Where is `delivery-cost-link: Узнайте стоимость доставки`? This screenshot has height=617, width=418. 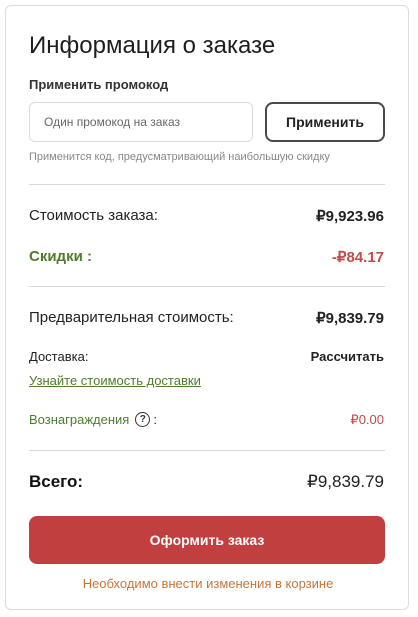 delivery-cost-link: Узнайте стоимость доставки is located at coordinates (115, 380).